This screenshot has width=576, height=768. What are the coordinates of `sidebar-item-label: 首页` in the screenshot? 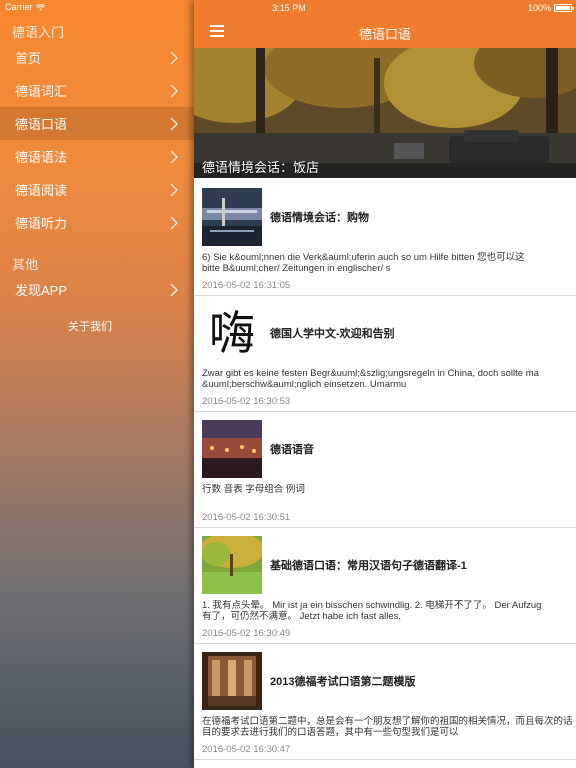 It's located at (28, 58).